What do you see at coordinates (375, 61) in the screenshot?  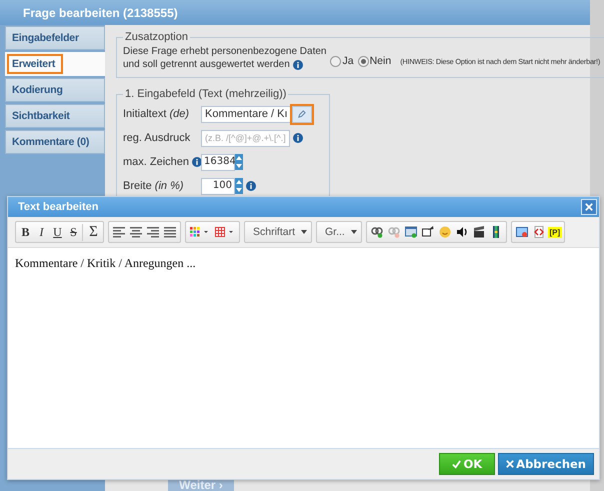 I see `radio-option: Nein` at bounding box center [375, 61].